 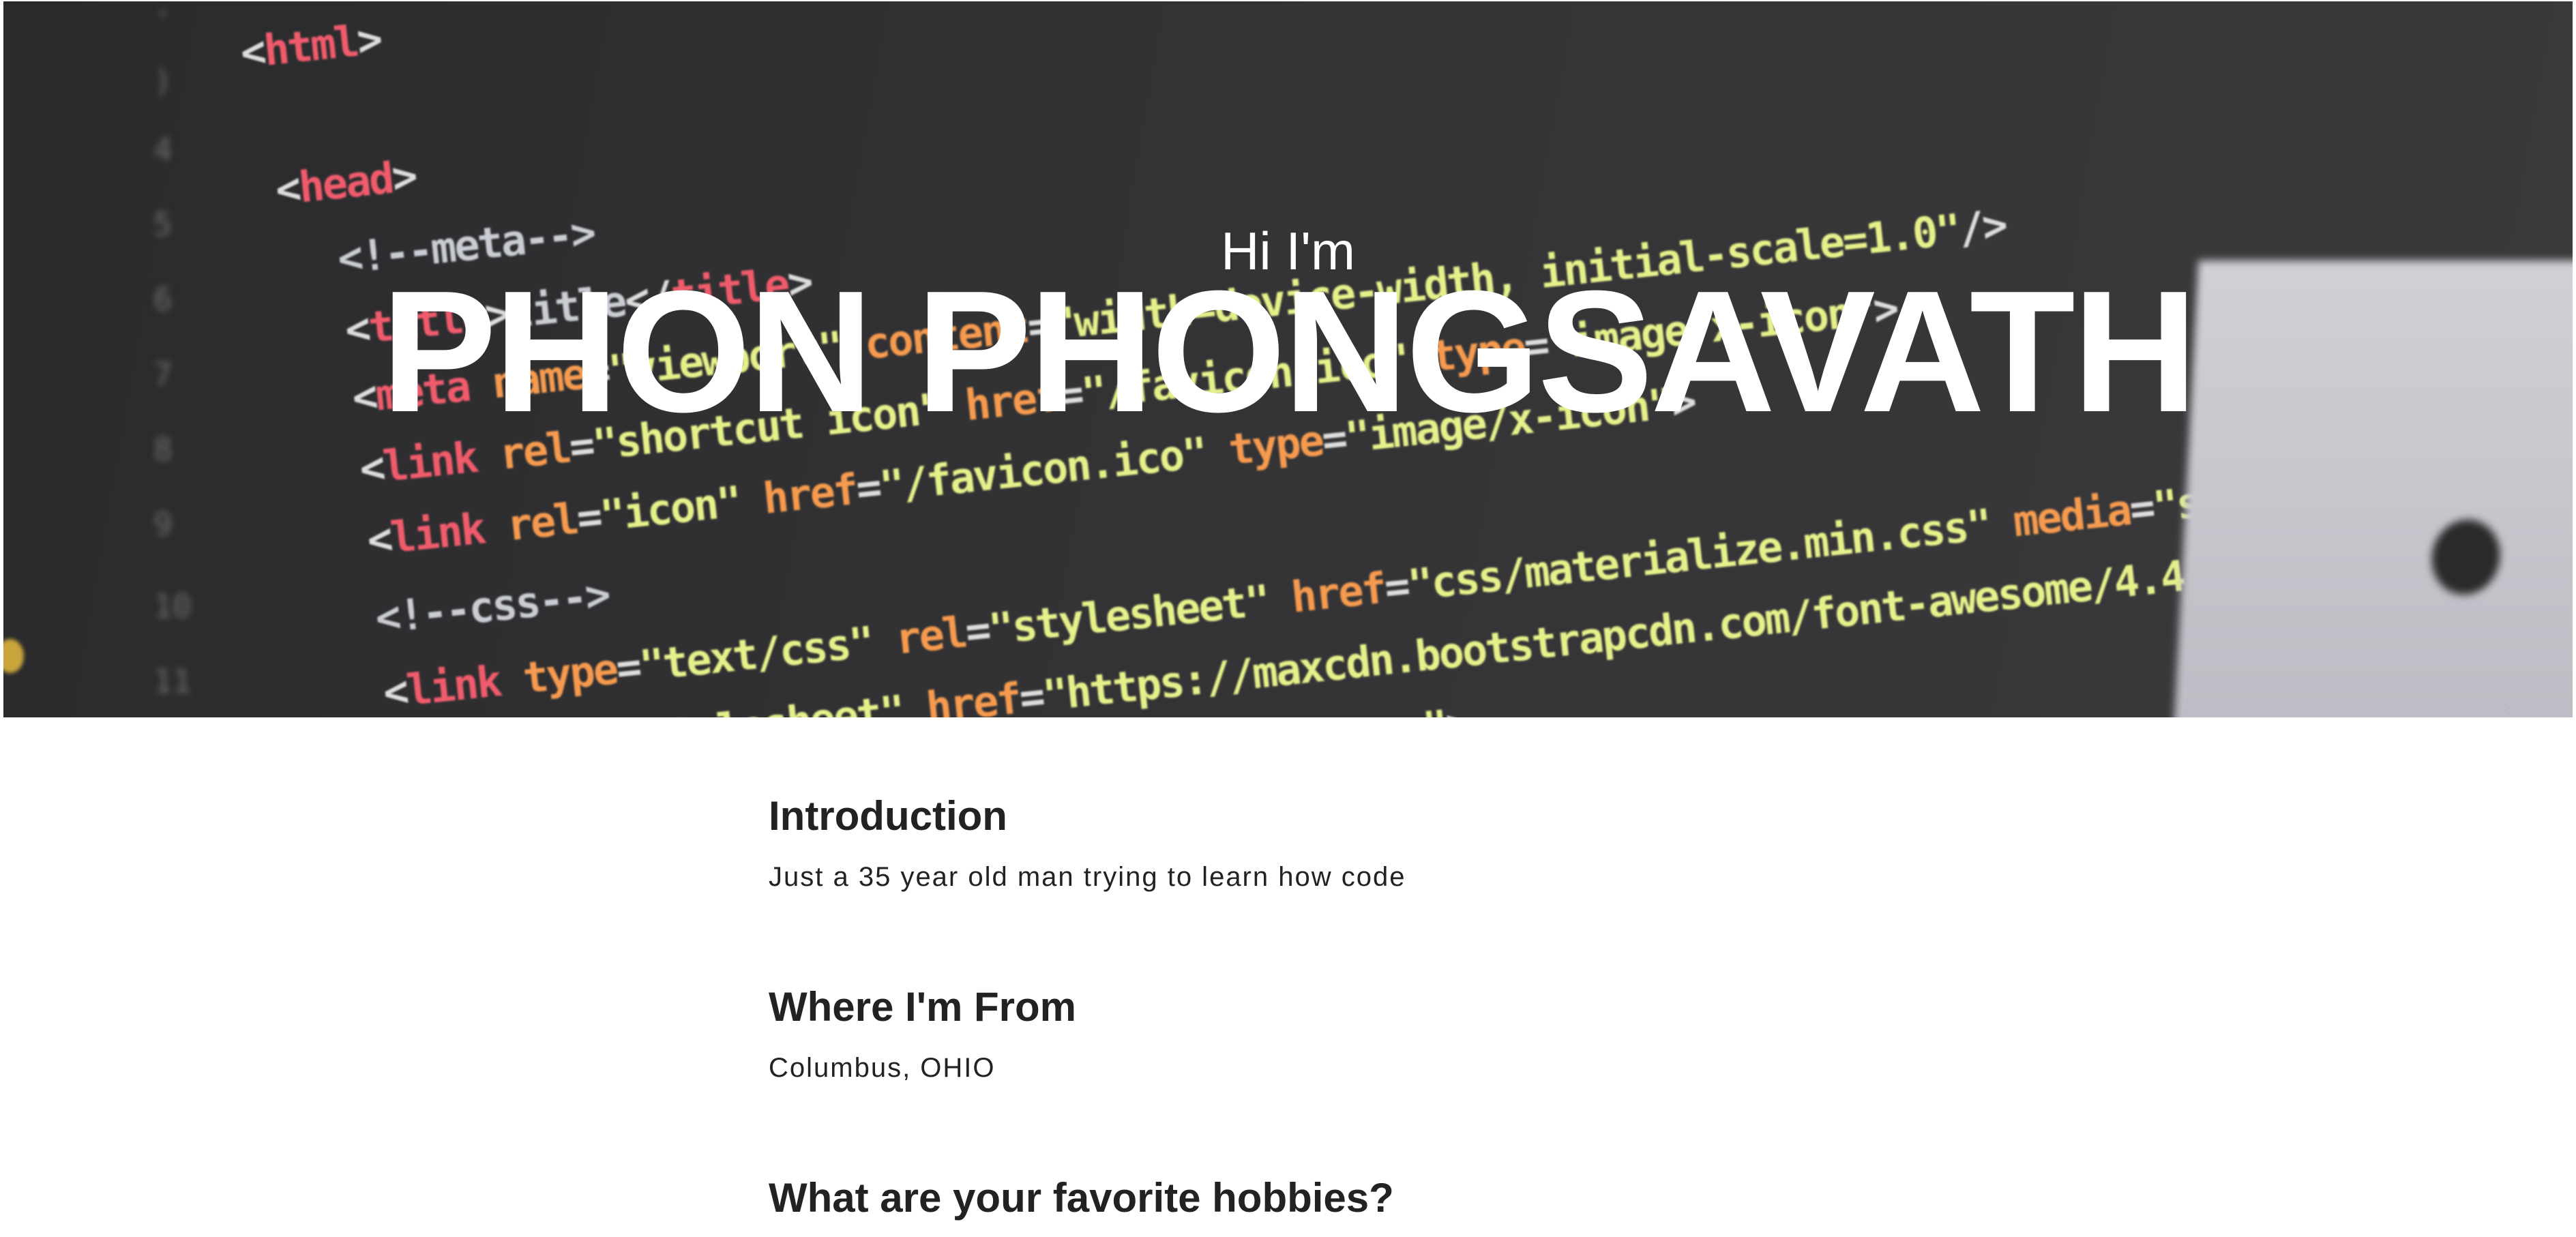 I want to click on section-heading: Where I'm From, so click(x=922, y=1007).